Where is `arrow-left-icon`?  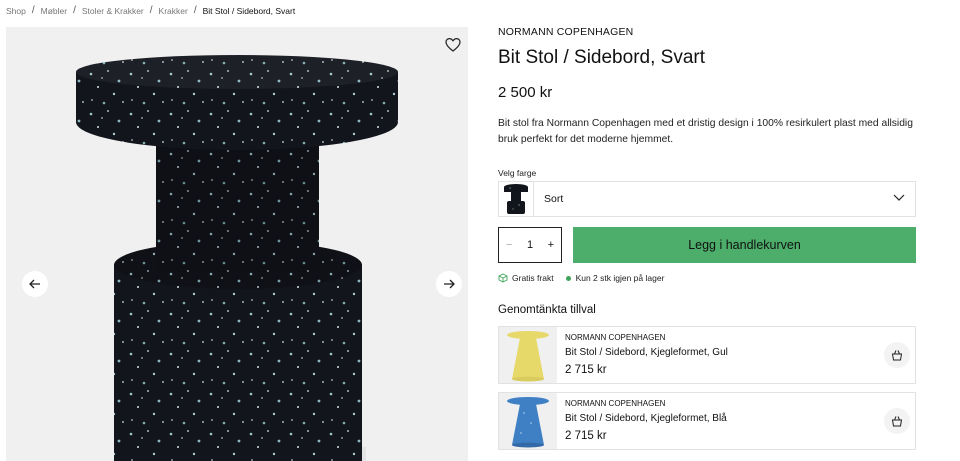 arrow-left-icon is located at coordinates (34, 284).